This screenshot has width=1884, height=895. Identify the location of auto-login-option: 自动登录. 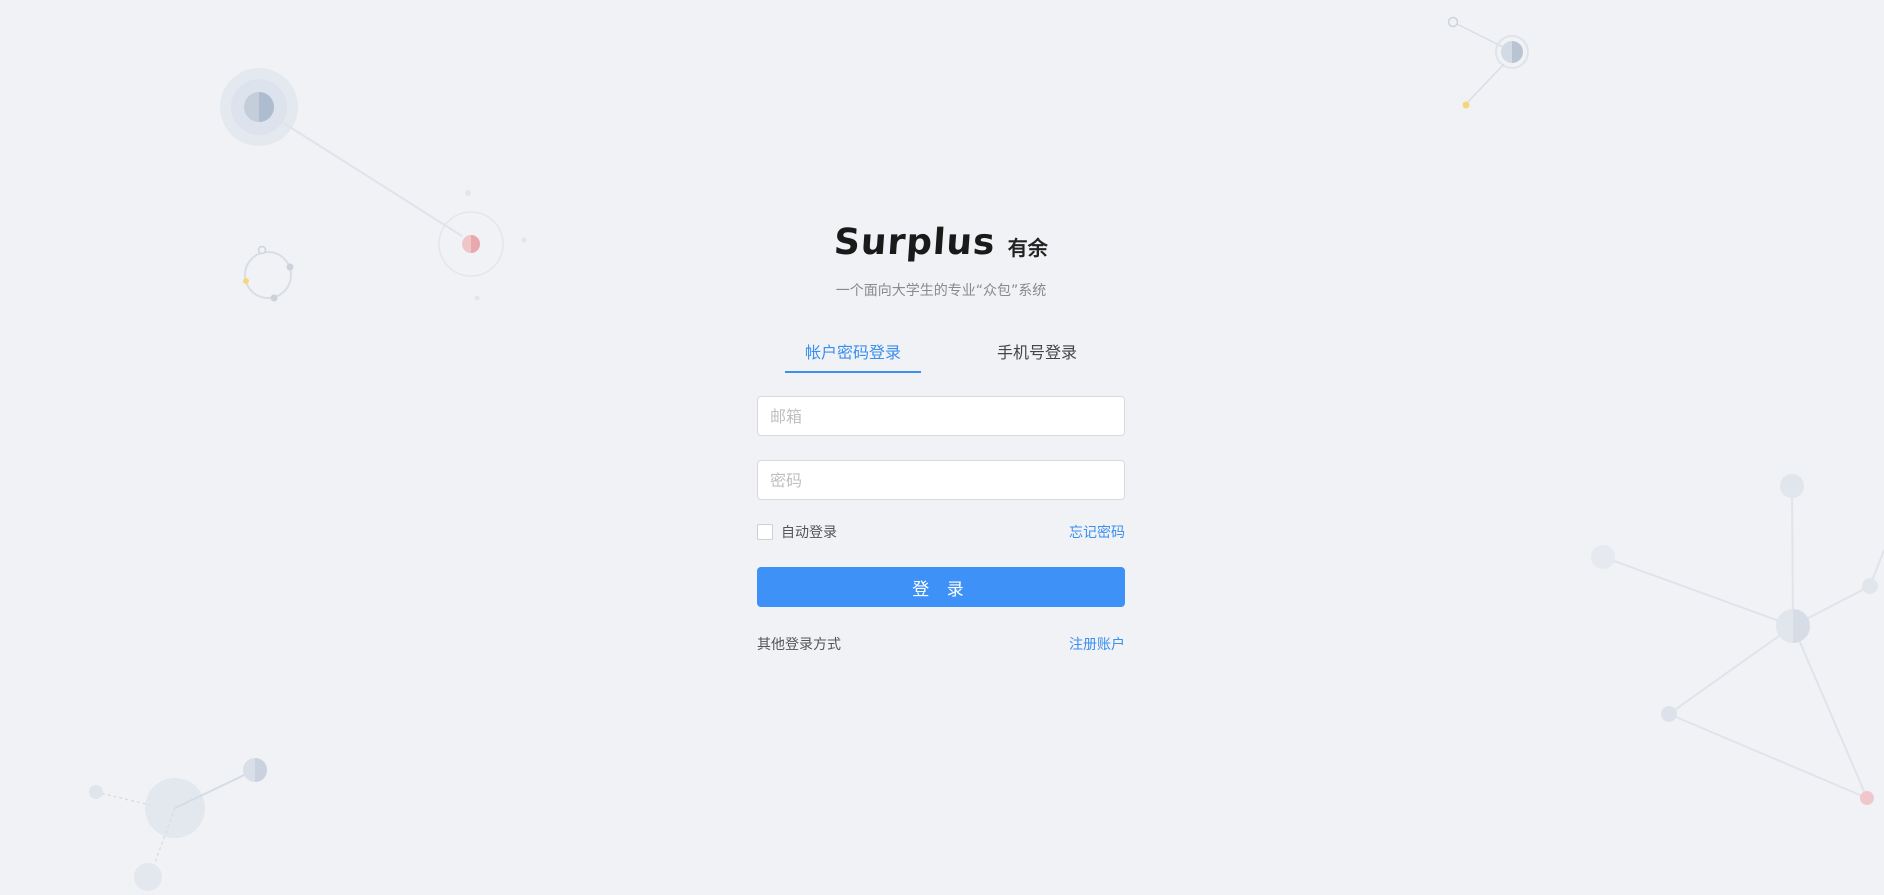
(797, 532).